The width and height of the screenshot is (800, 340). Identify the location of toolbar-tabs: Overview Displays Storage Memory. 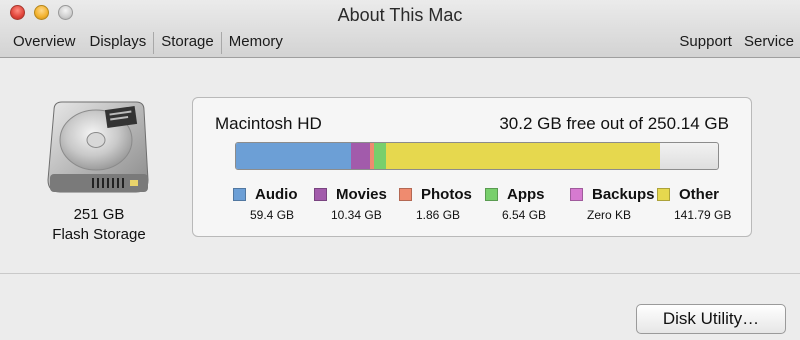
(148, 43).